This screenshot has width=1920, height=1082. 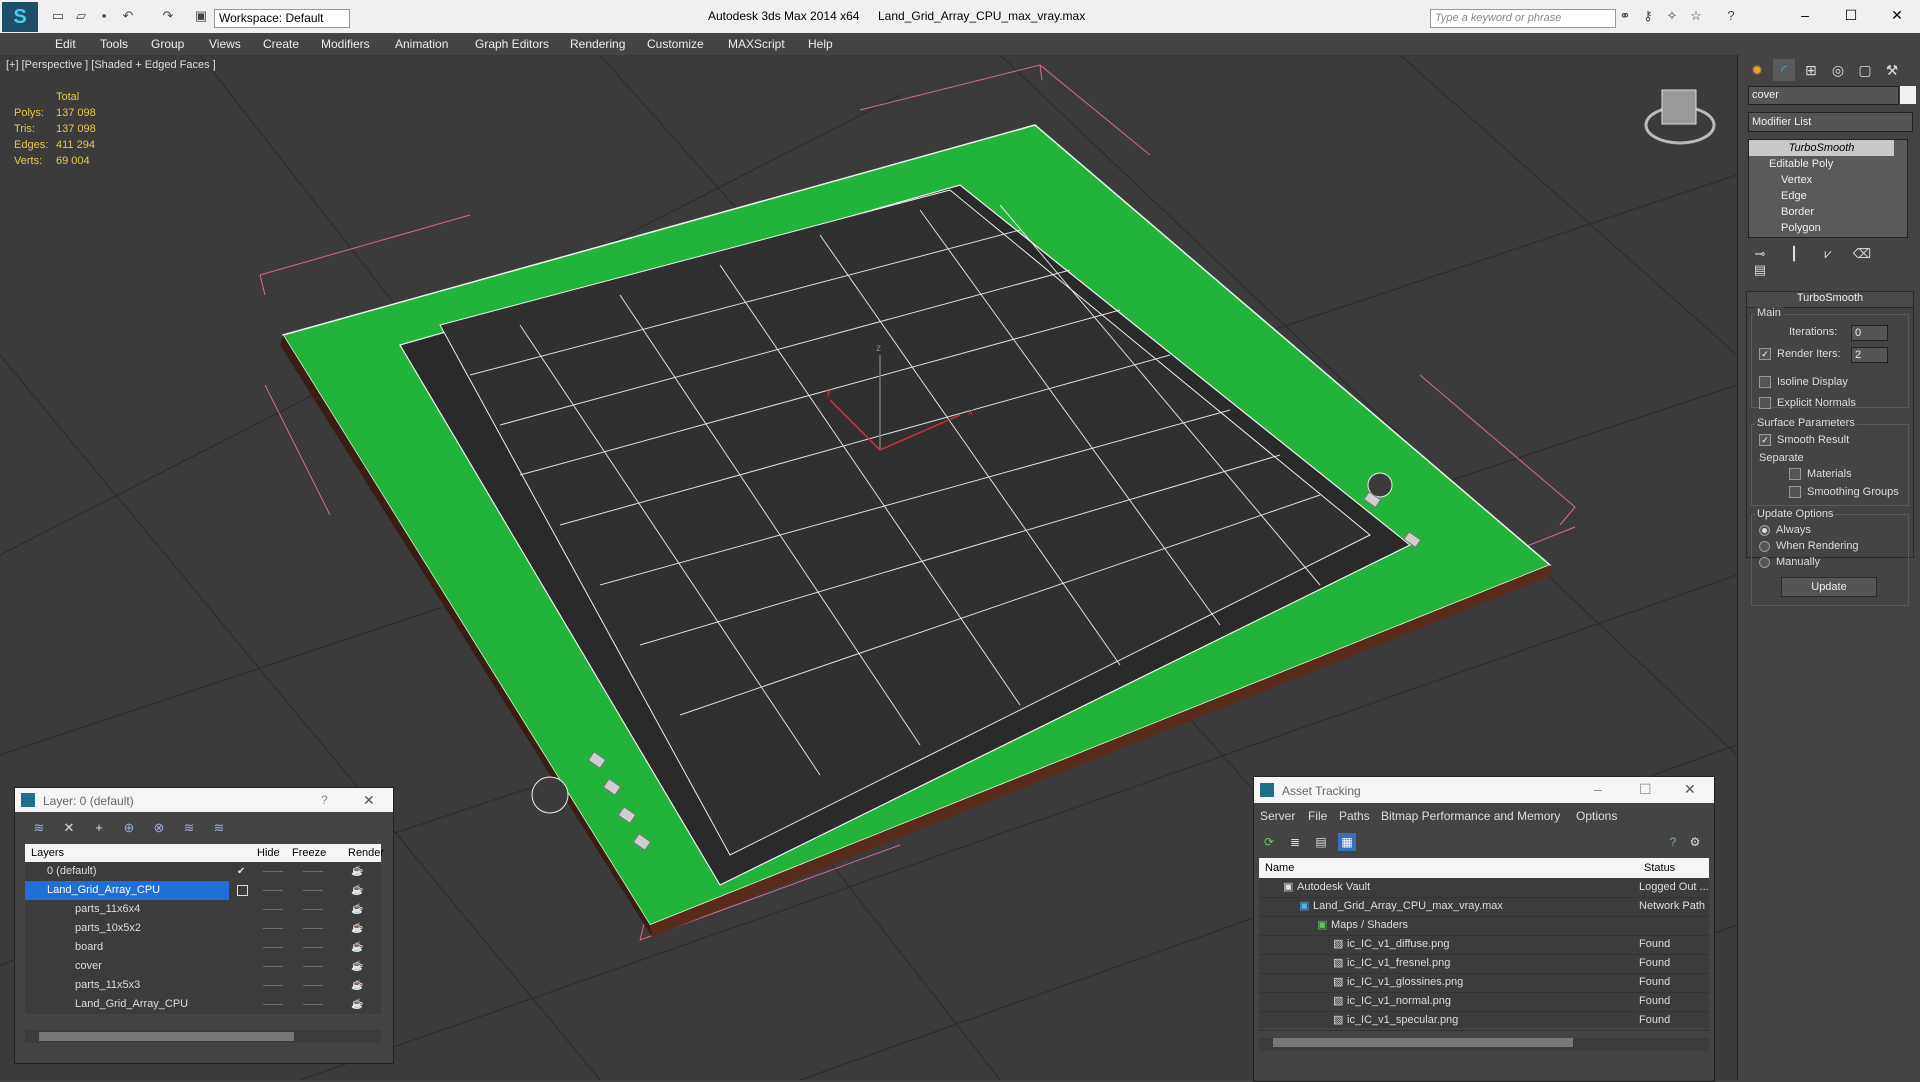 I want to click on stack-item-vertex: Vertex, so click(x=1828, y=180).